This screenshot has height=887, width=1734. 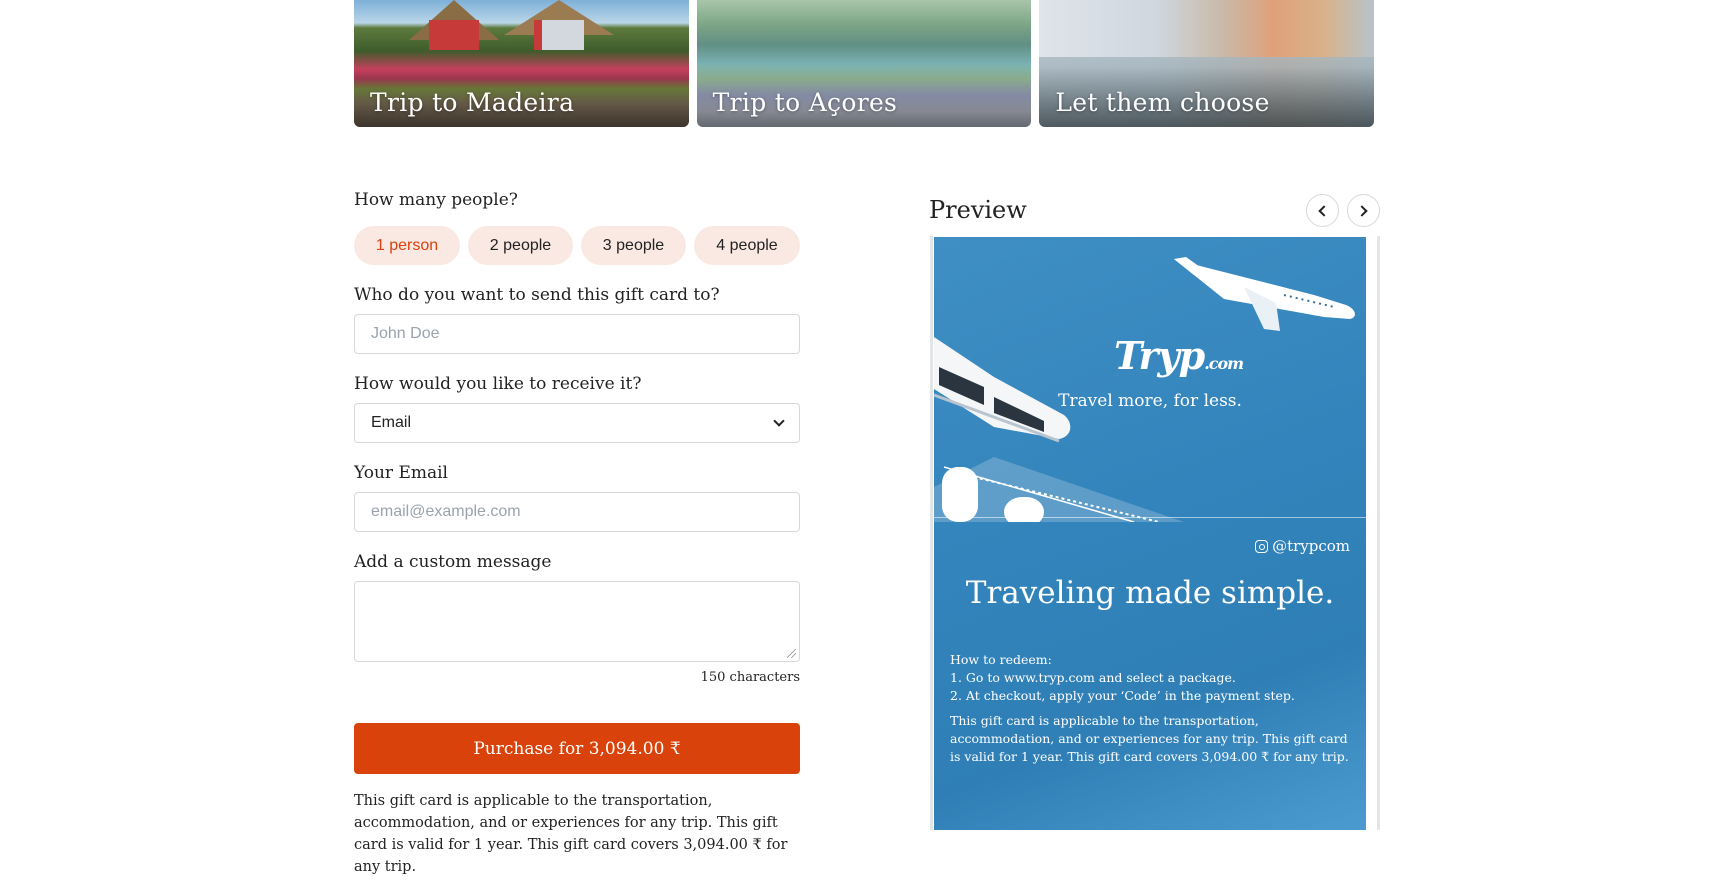 I want to click on people-selector: 1 person 2 people 3 people 4 people, so click(x=577, y=245).